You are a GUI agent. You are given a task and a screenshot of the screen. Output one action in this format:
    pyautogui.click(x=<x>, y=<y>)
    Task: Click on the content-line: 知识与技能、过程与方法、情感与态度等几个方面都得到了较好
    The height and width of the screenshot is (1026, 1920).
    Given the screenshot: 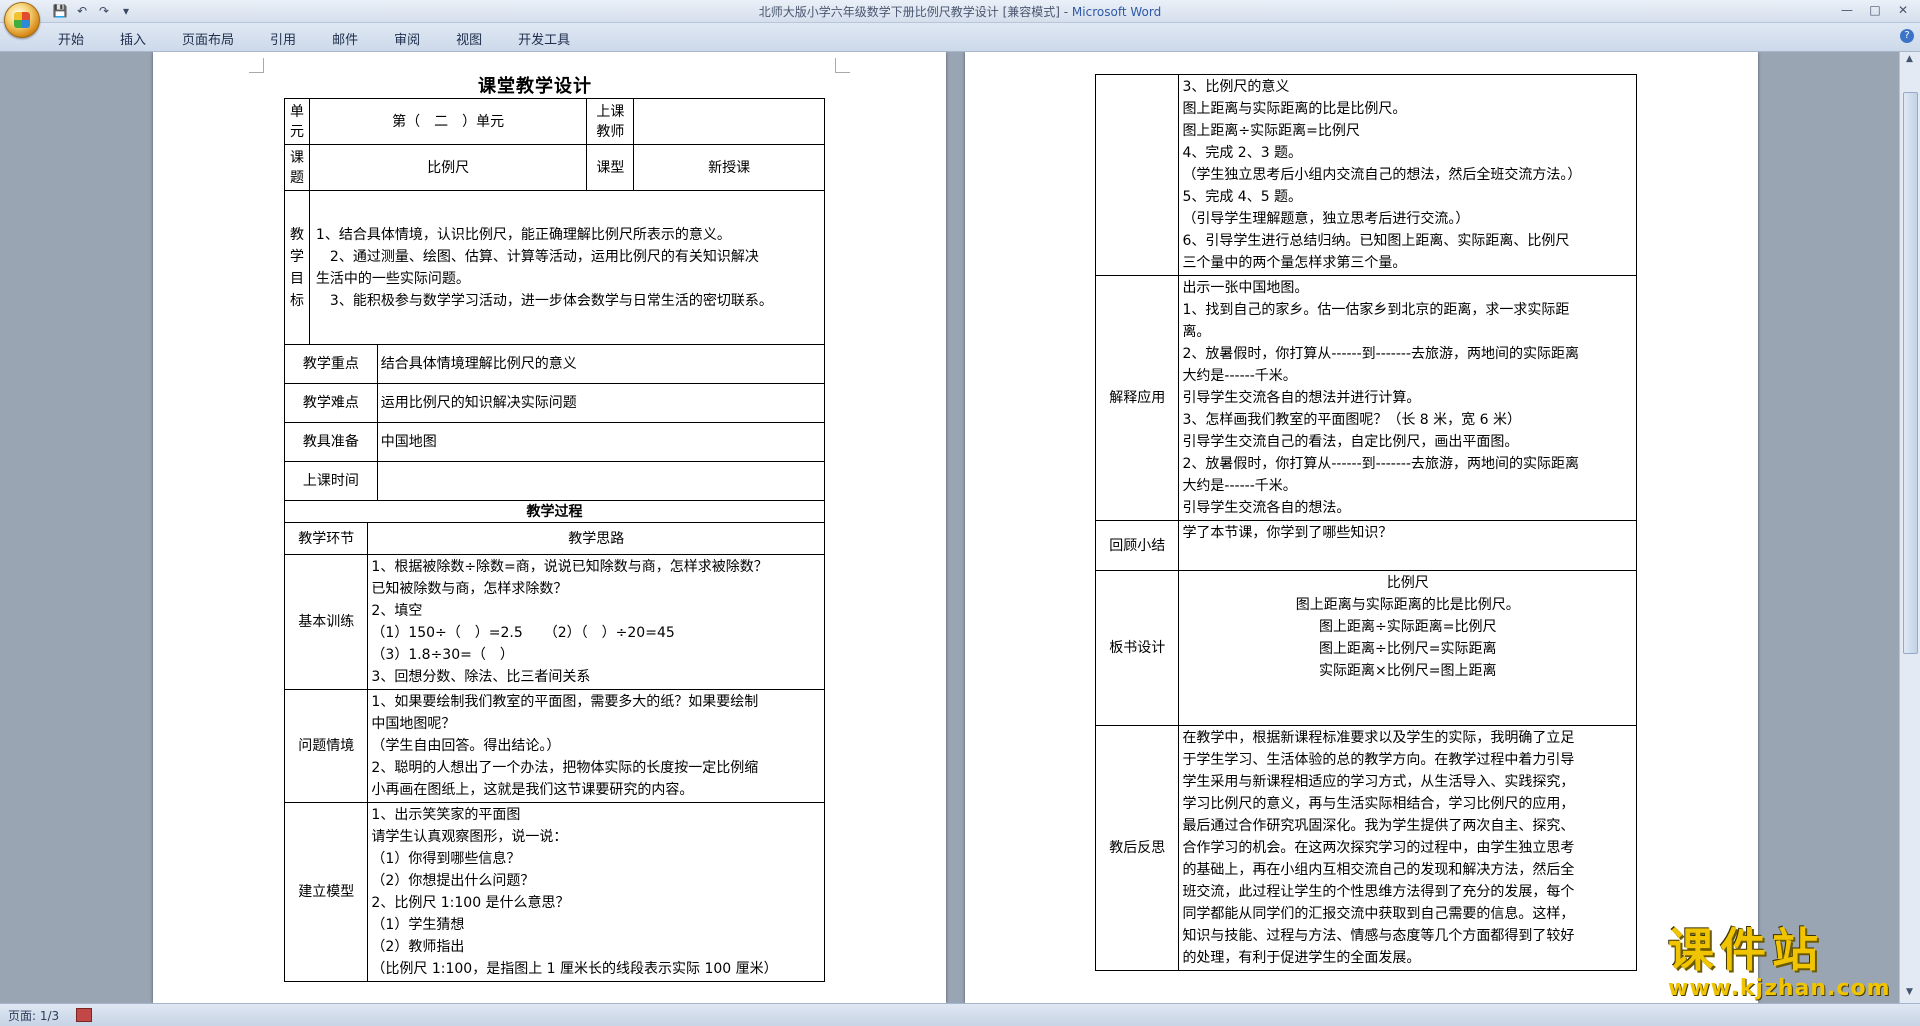 What is the action you would take?
    pyautogui.click(x=1378, y=936)
    